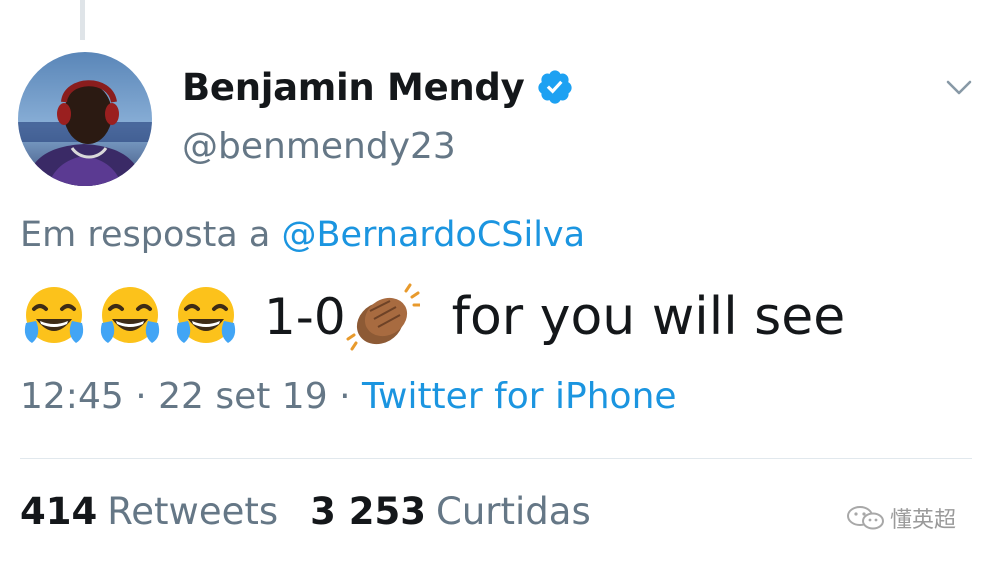 This screenshot has height=563, width=1000. I want to click on wechat-icon, so click(866, 518).